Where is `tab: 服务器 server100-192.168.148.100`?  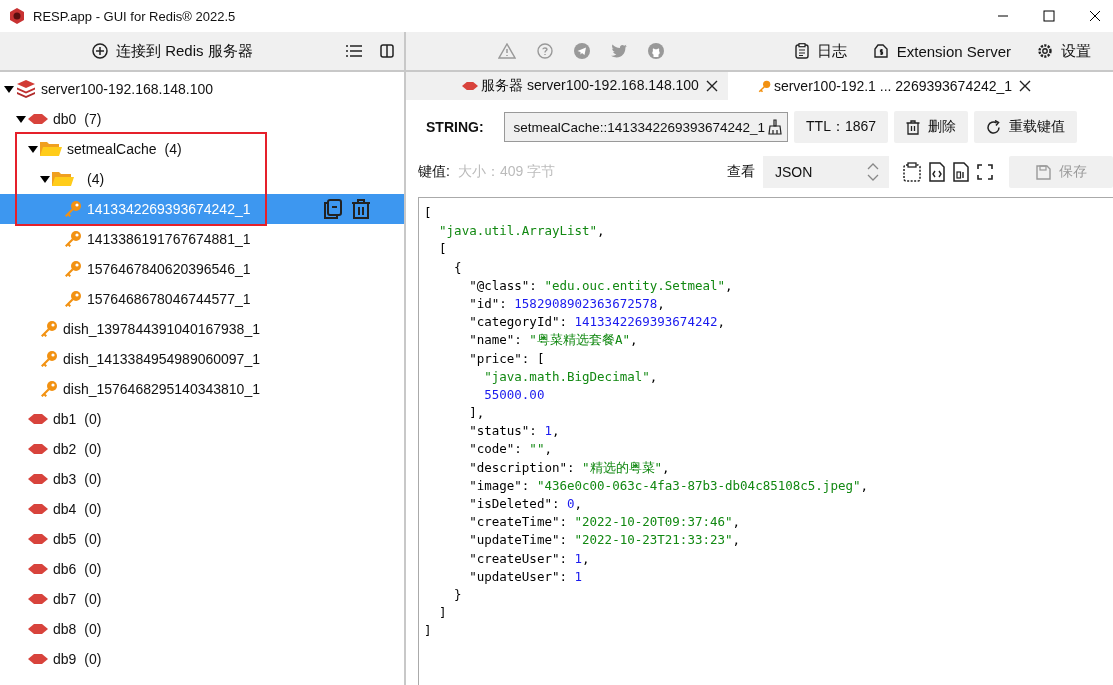
tab: 服务器 server100-192.168.148.100 is located at coordinates (567, 86).